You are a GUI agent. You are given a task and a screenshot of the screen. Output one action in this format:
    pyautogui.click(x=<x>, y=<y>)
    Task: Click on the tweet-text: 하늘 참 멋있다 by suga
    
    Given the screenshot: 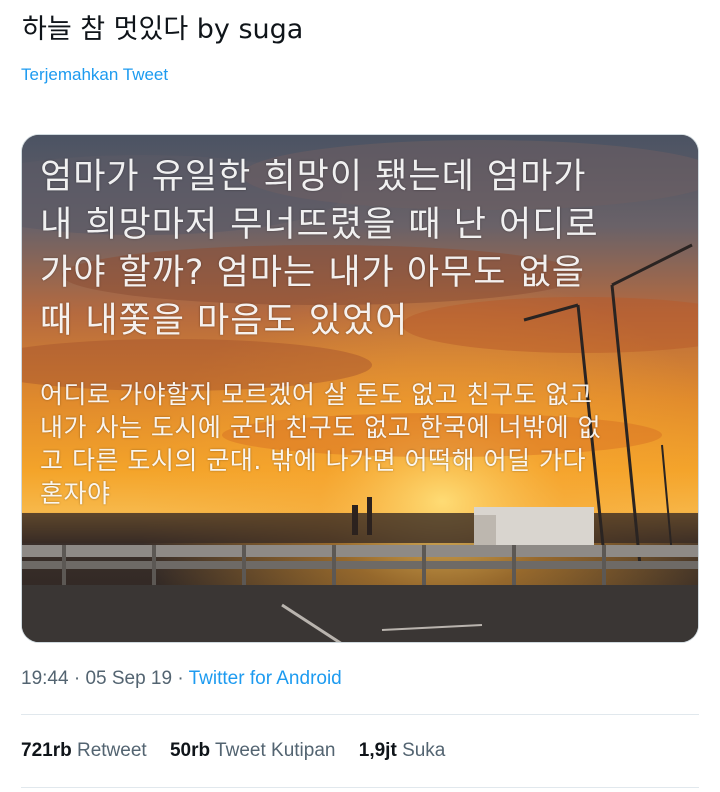 What is the action you would take?
    pyautogui.click(x=163, y=29)
    